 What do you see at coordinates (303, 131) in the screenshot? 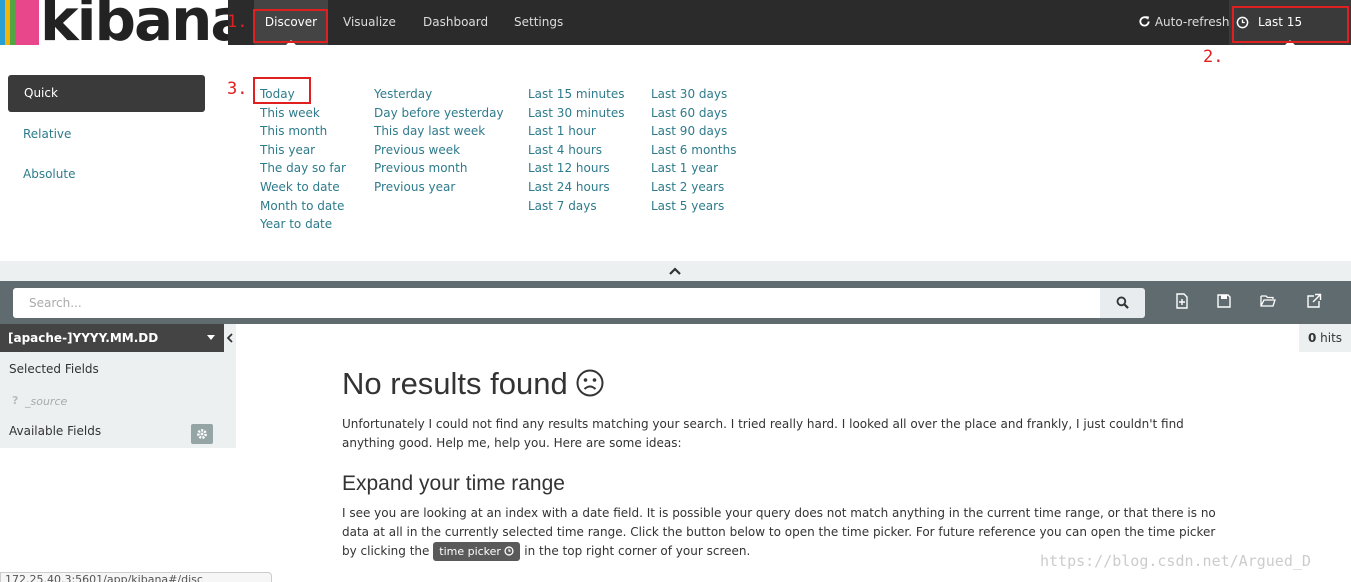
I see `quick-option: This month` at bounding box center [303, 131].